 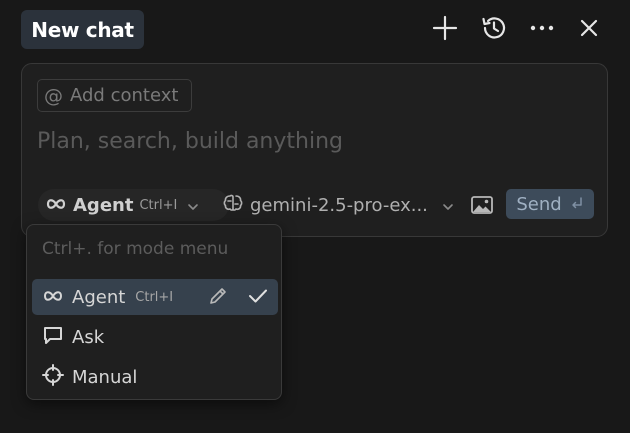 What do you see at coordinates (155, 337) in the screenshot?
I see `mode-menu-item-ask: Ask` at bounding box center [155, 337].